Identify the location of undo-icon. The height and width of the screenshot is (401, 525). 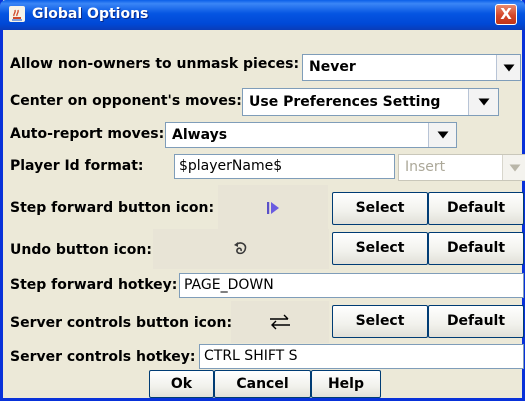
(240, 248).